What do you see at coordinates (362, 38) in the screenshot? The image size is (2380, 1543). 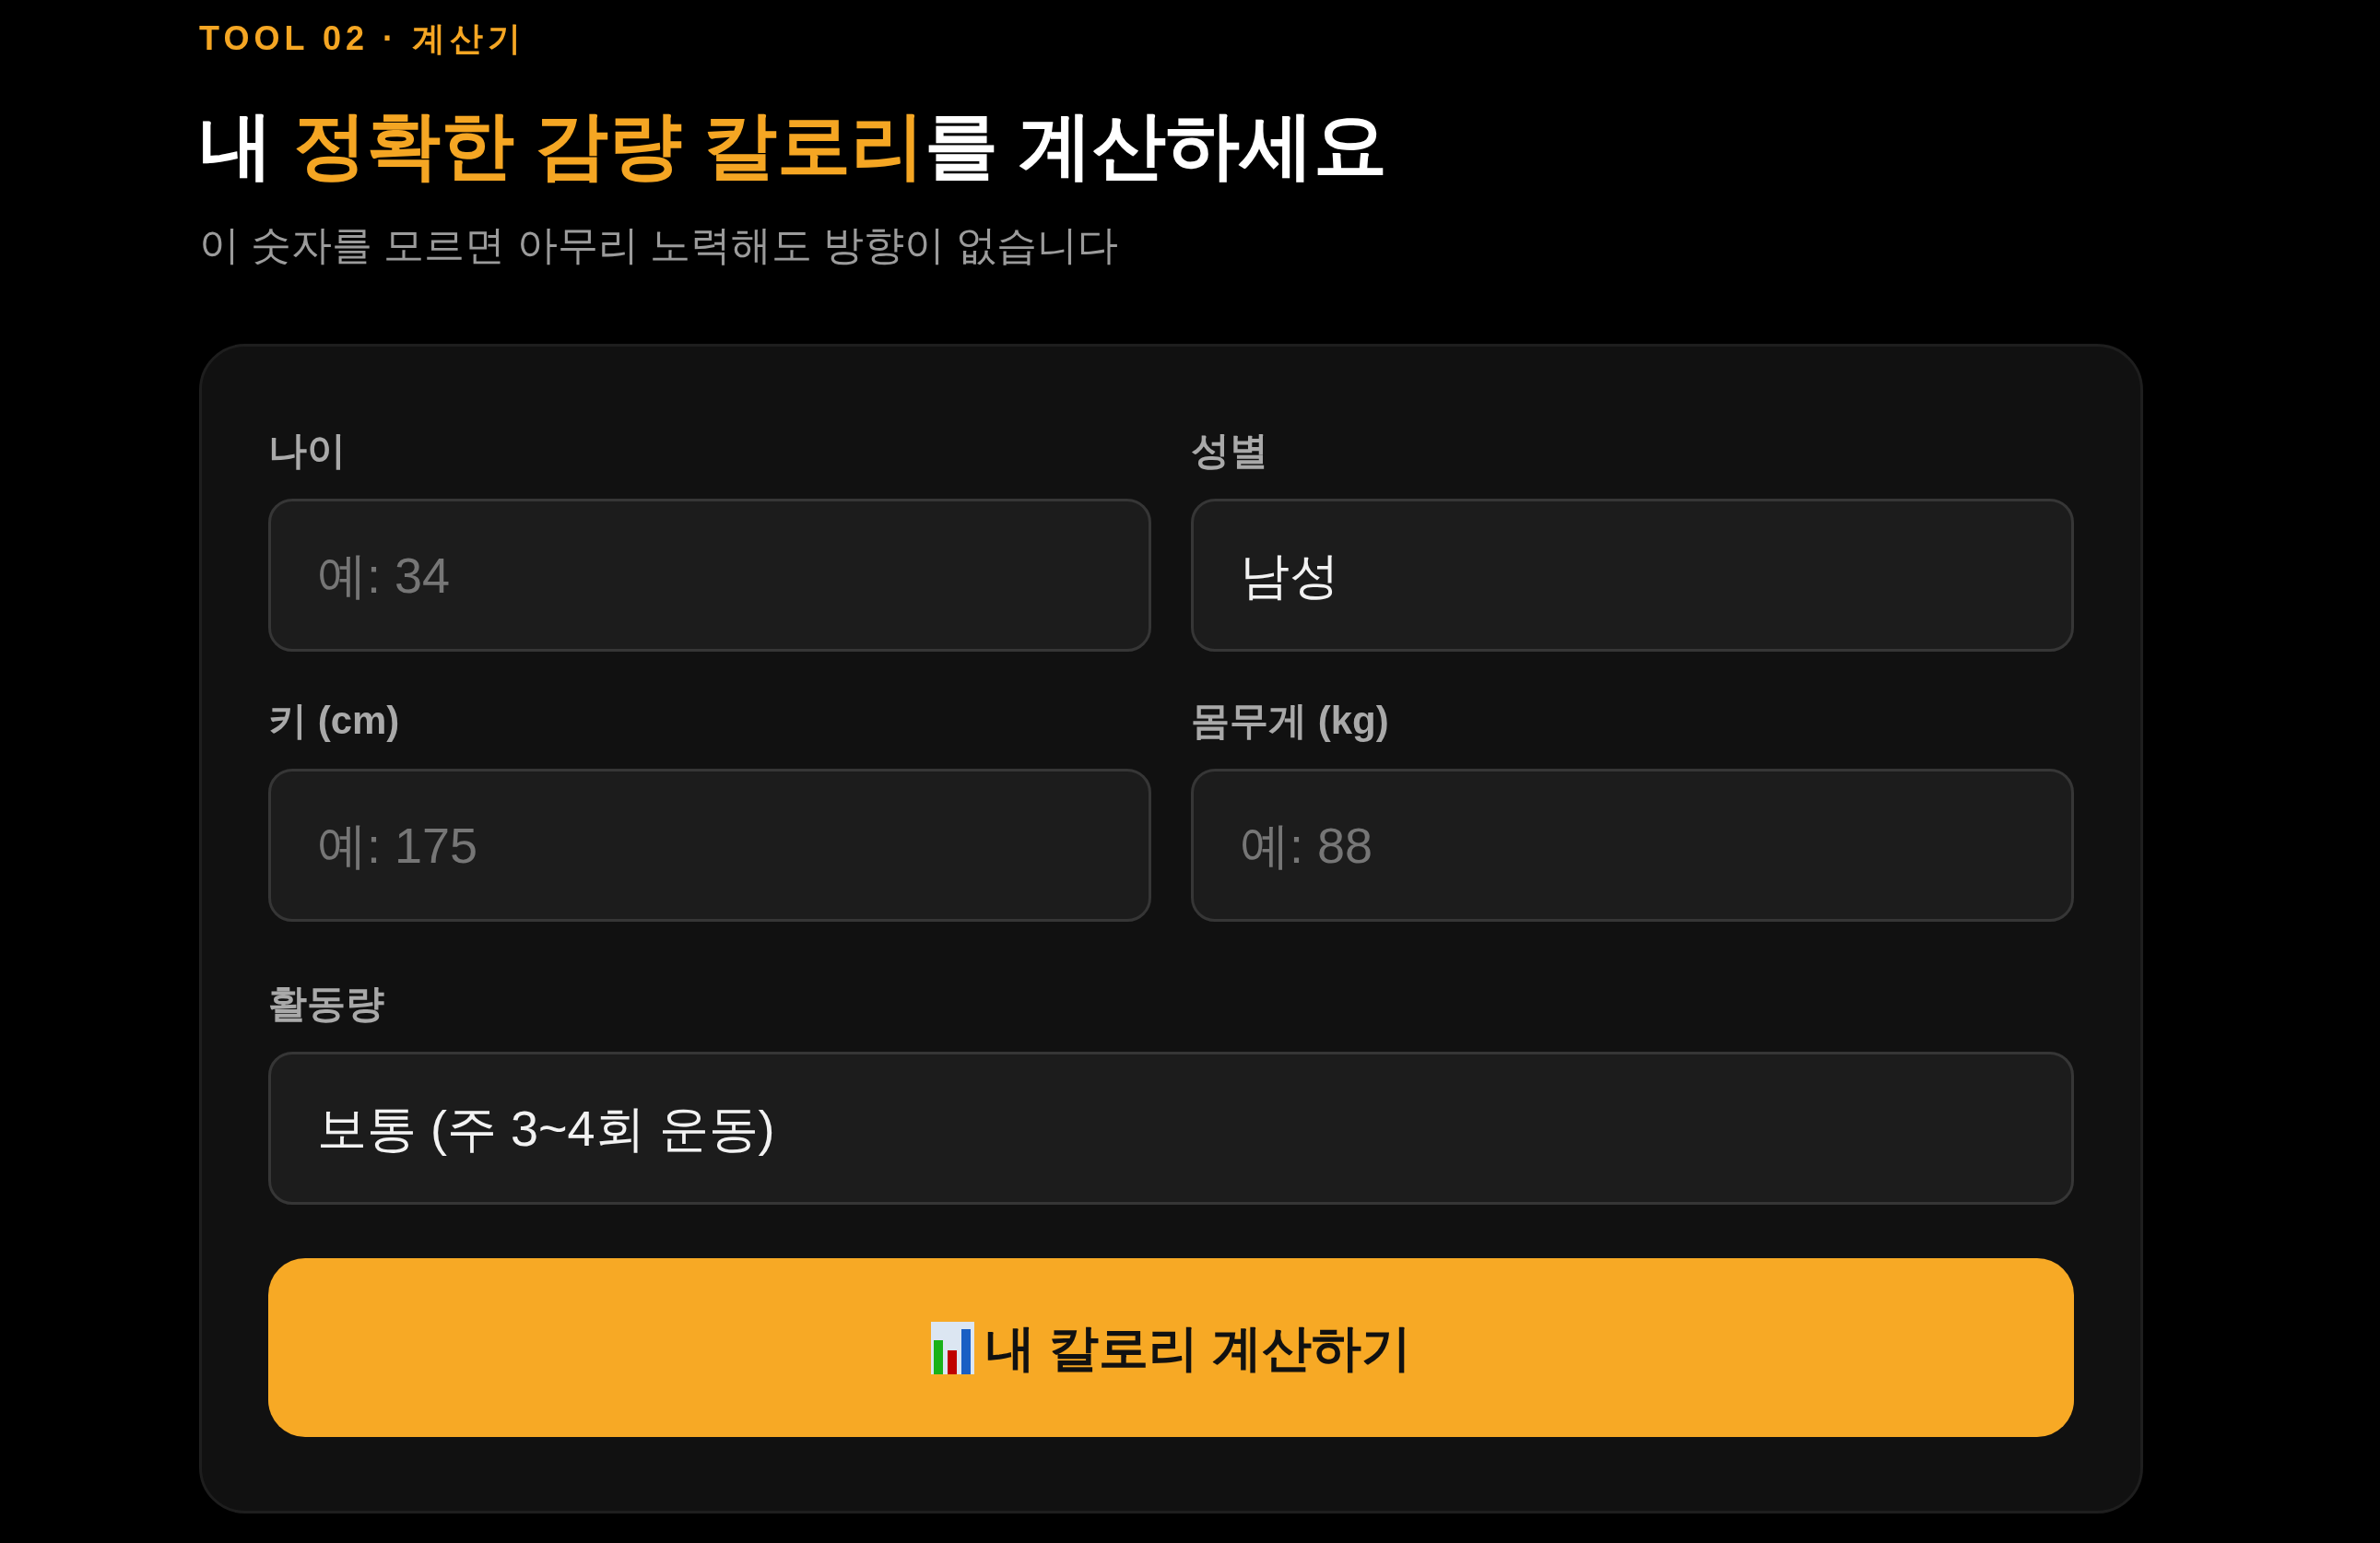 I see `eyebrow-label: TOOL 02 · 계산기` at bounding box center [362, 38].